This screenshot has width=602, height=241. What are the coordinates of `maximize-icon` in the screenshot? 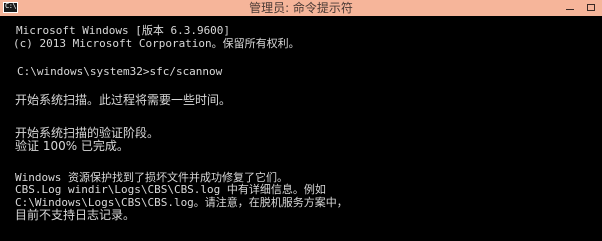 It's located at (591, 7).